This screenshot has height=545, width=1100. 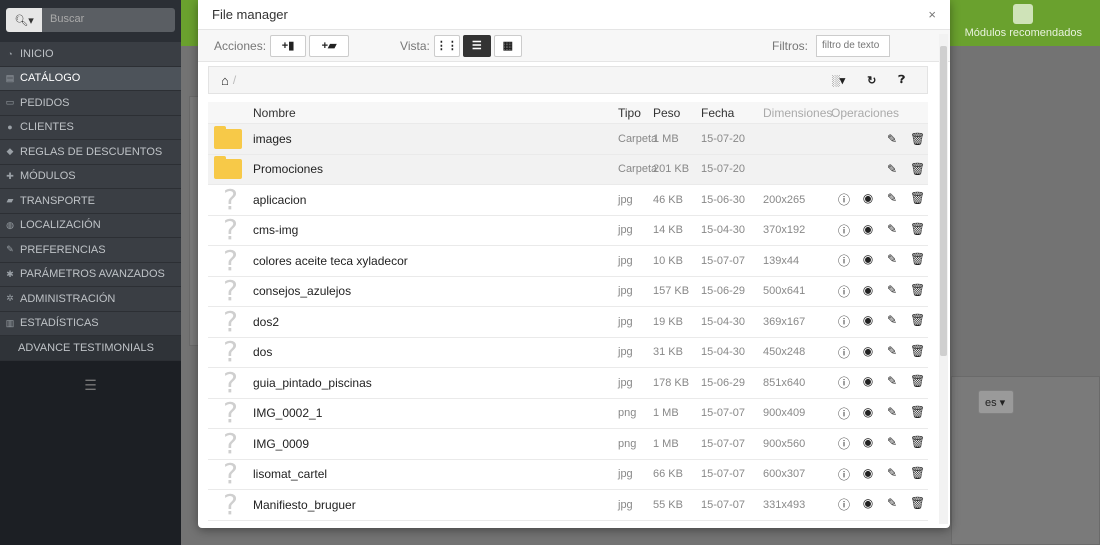 I want to click on scrollbar-thumb, so click(x=943, y=201).